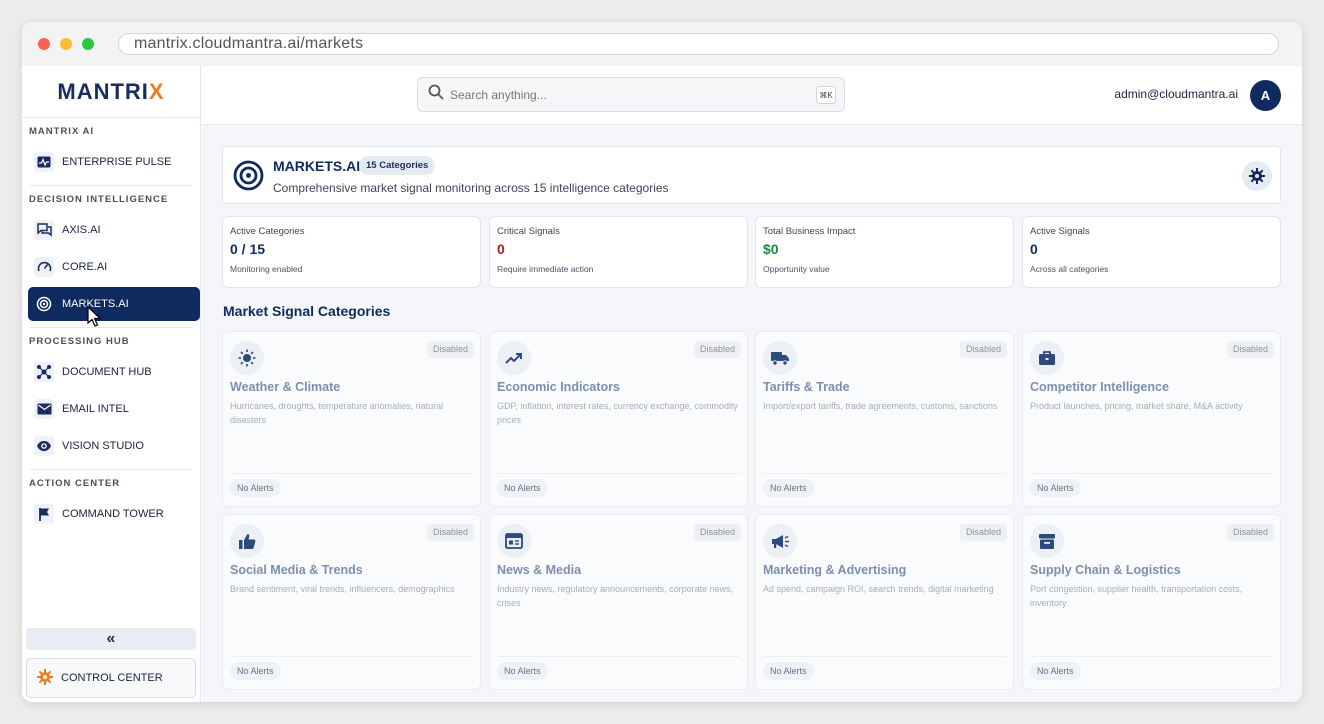 This screenshot has height=724, width=1324. I want to click on sidebar-item-axis-ai: AXIS.AI, so click(114, 230).